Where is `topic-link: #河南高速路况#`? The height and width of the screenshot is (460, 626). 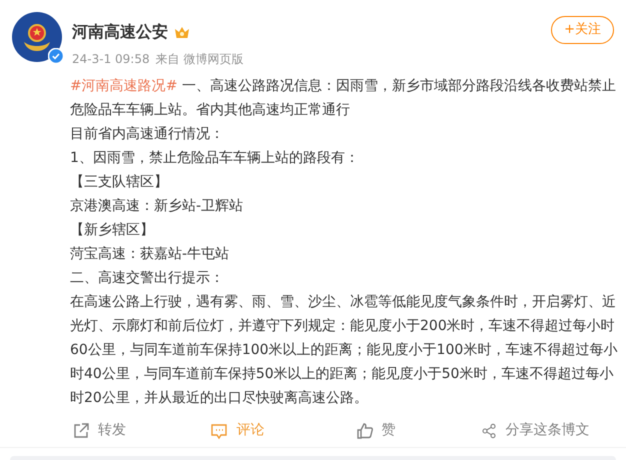
topic-link: #河南高速路况# is located at coordinates (124, 86).